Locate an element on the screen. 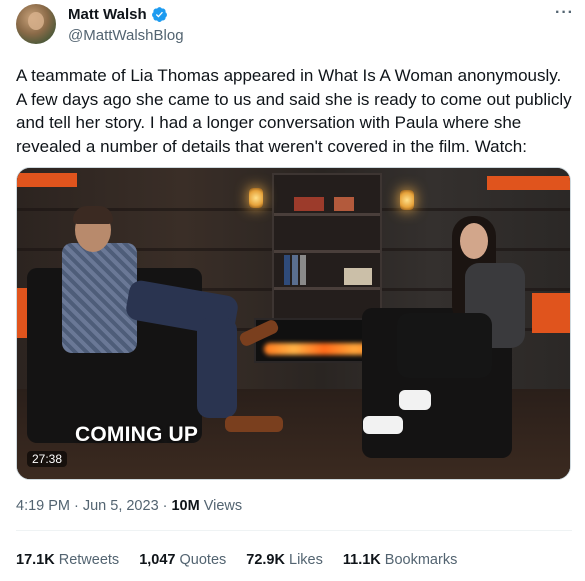 This screenshot has height=581, width=585. author-name: Matt Walsh is located at coordinates (107, 14).